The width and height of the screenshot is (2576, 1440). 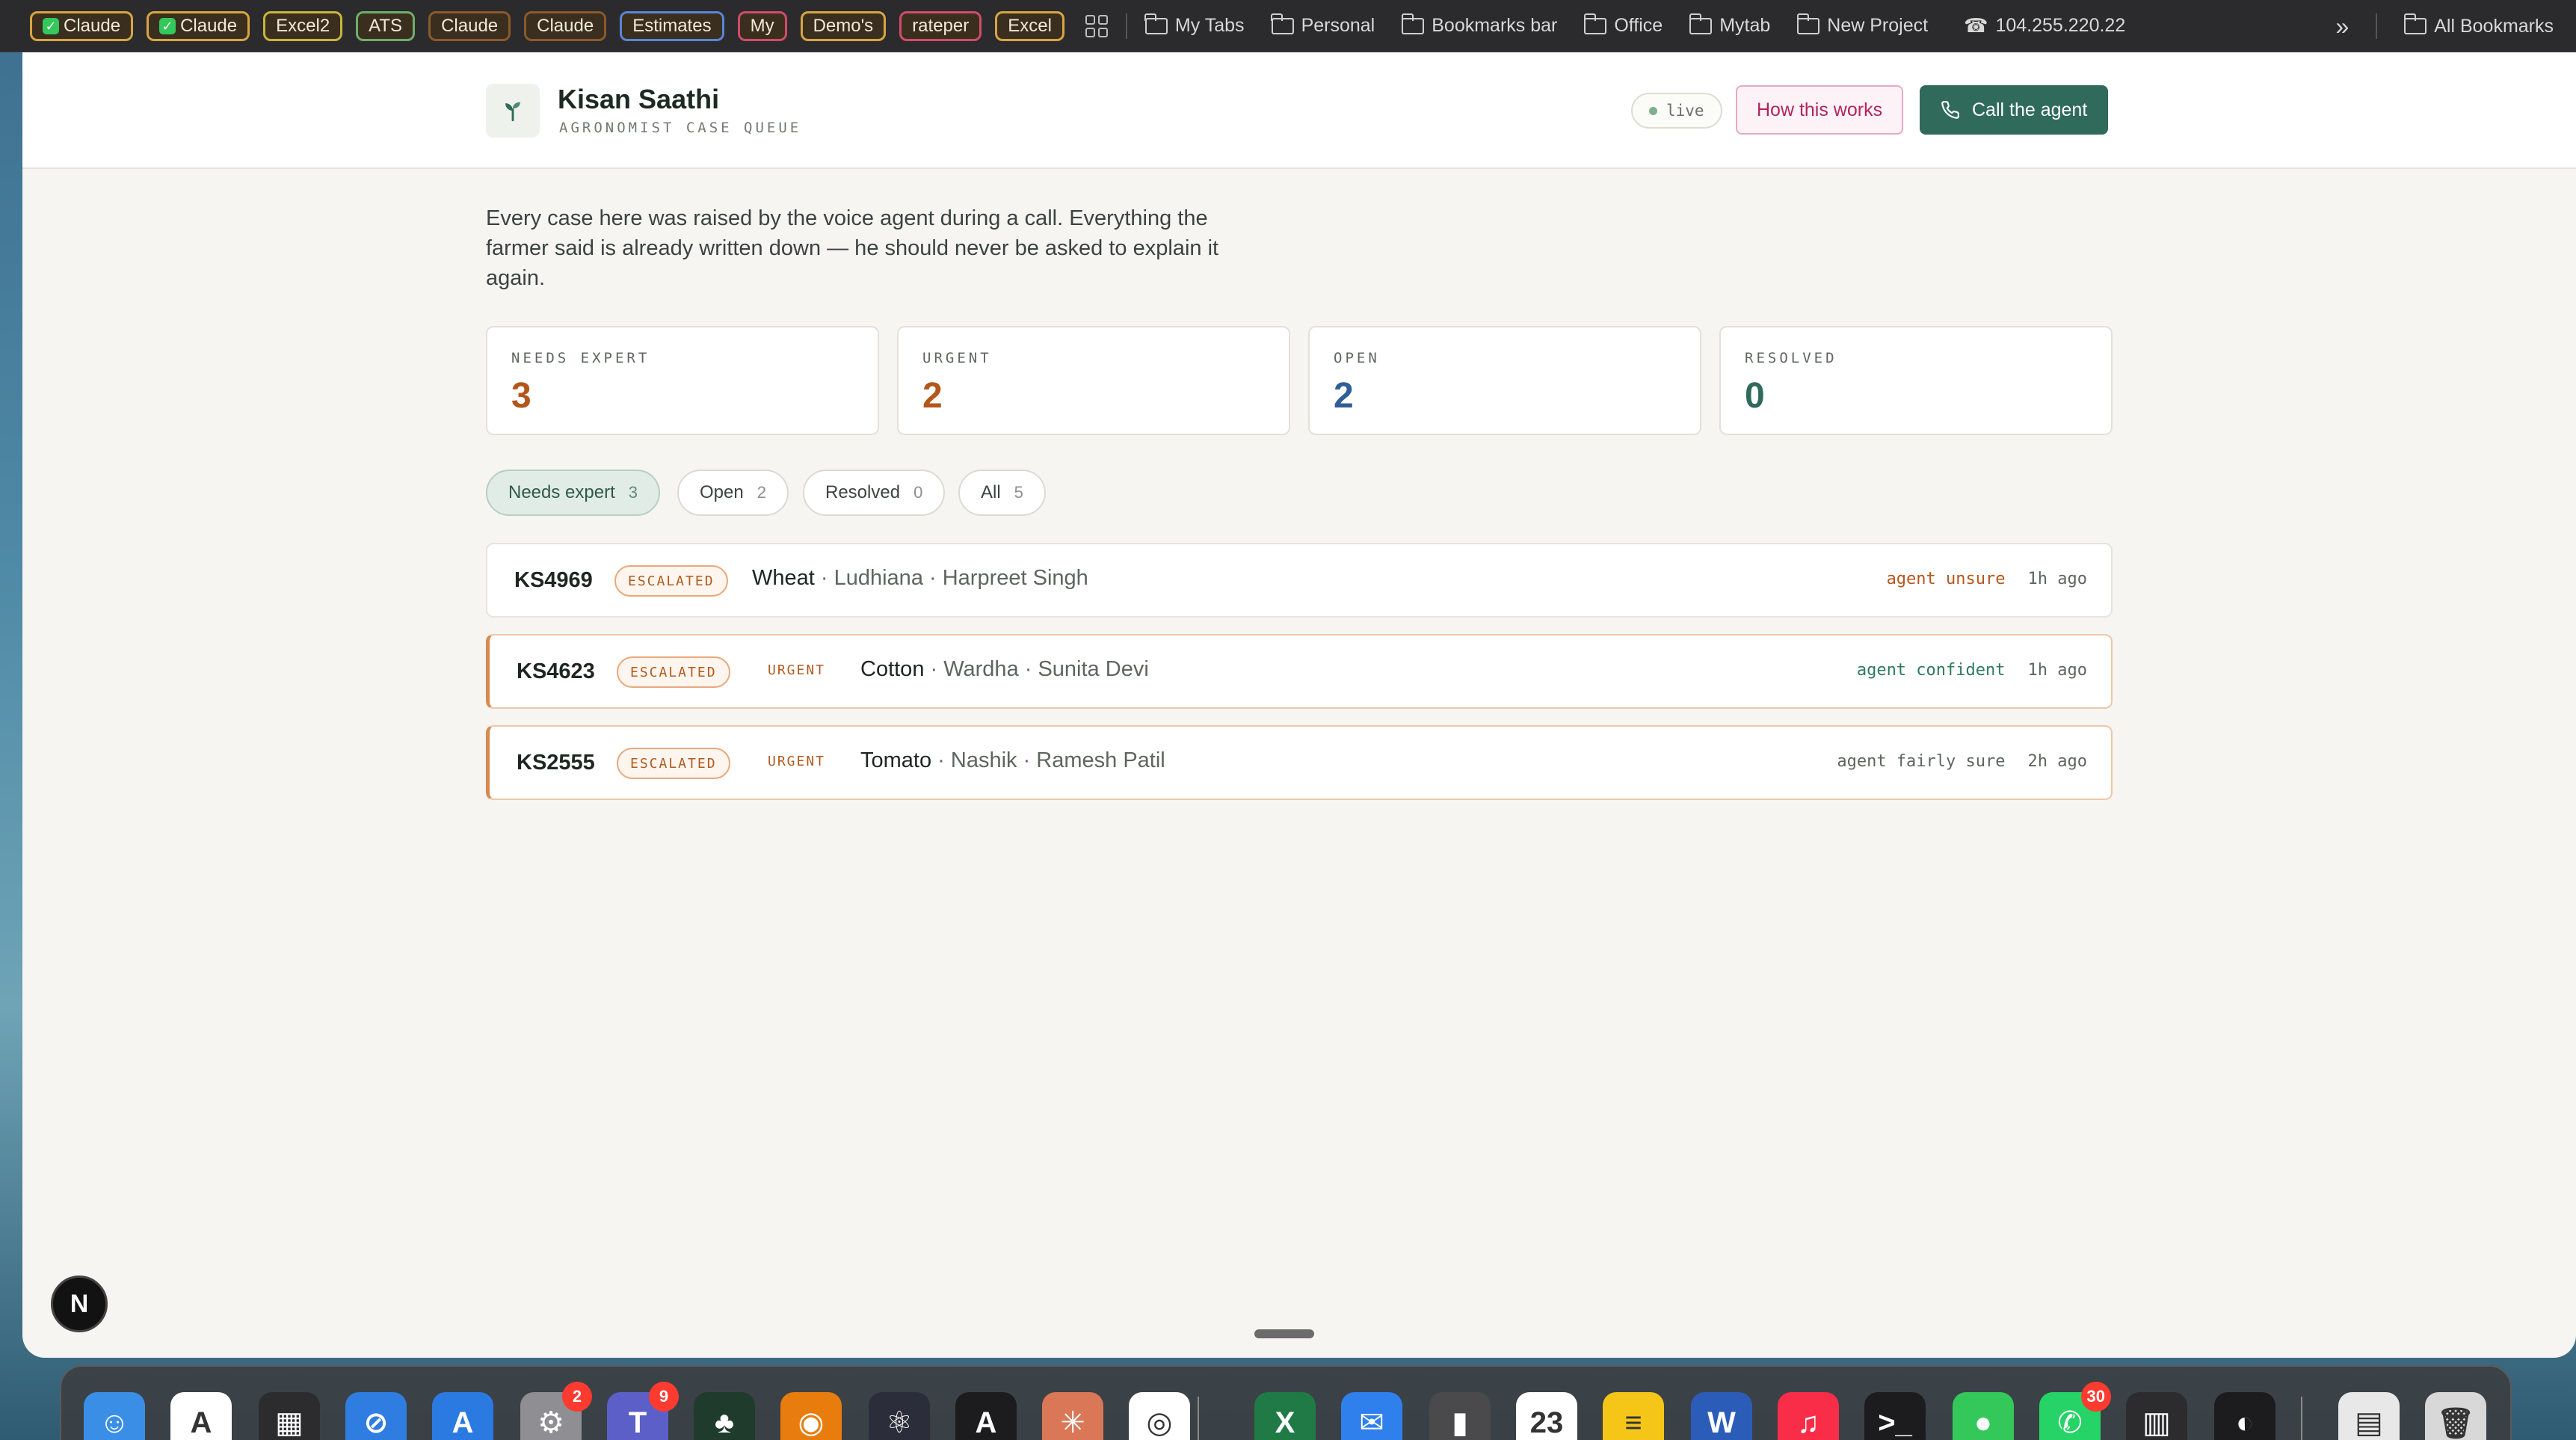 I want to click on stat-value: 0, so click(x=1755, y=396).